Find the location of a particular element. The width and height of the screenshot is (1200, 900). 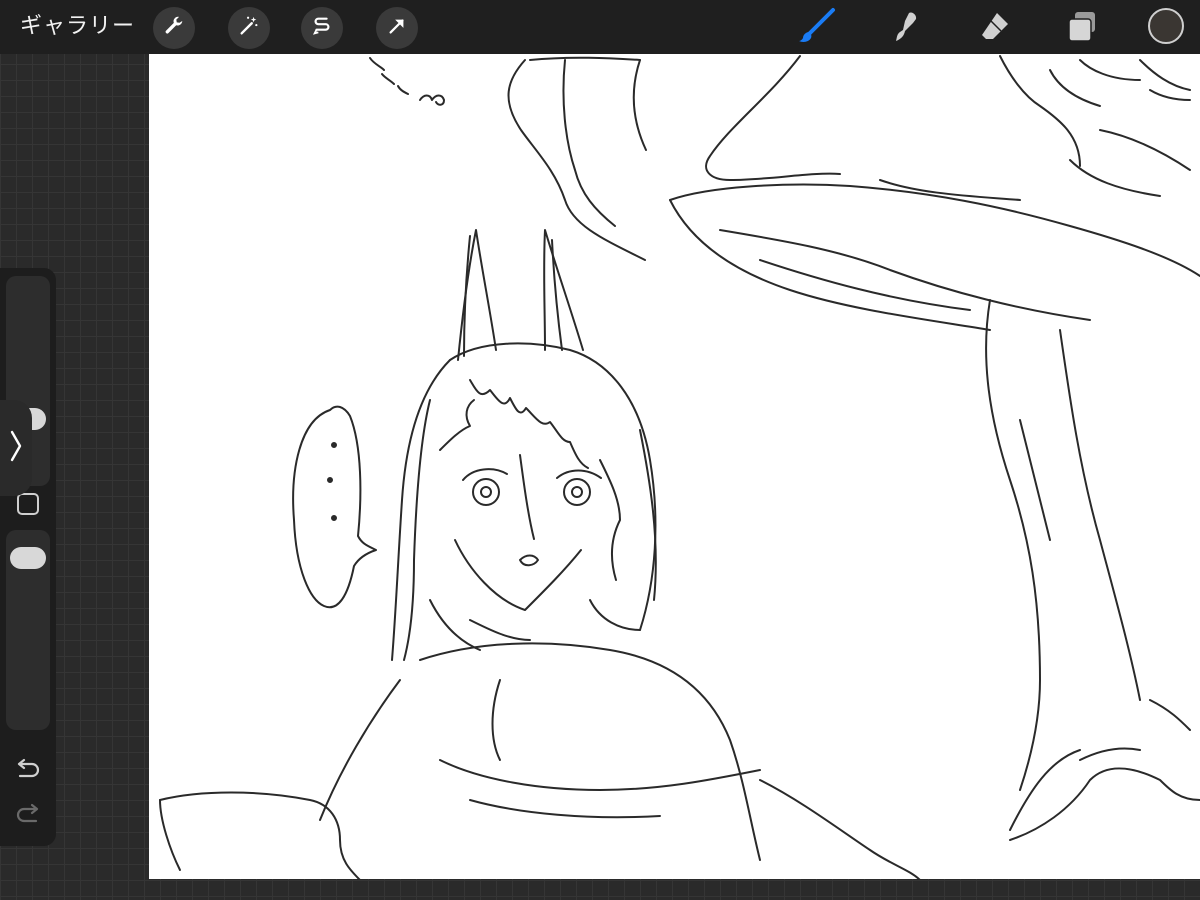

transform-button is located at coordinates (397, 28).